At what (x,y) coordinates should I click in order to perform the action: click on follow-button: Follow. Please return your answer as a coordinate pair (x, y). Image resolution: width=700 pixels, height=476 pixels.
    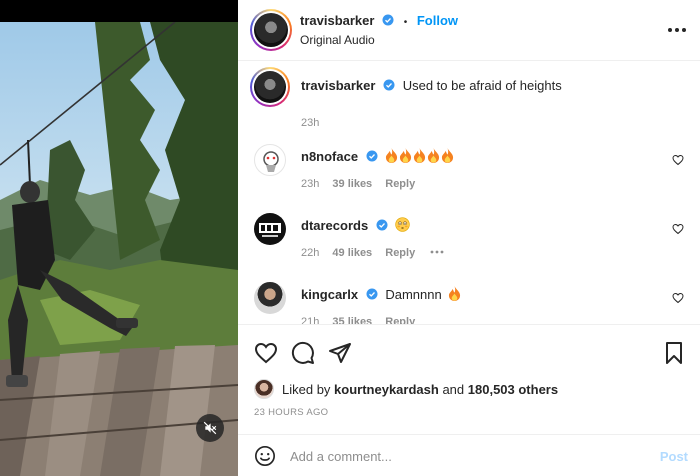
    Looking at the image, I should click on (437, 20).